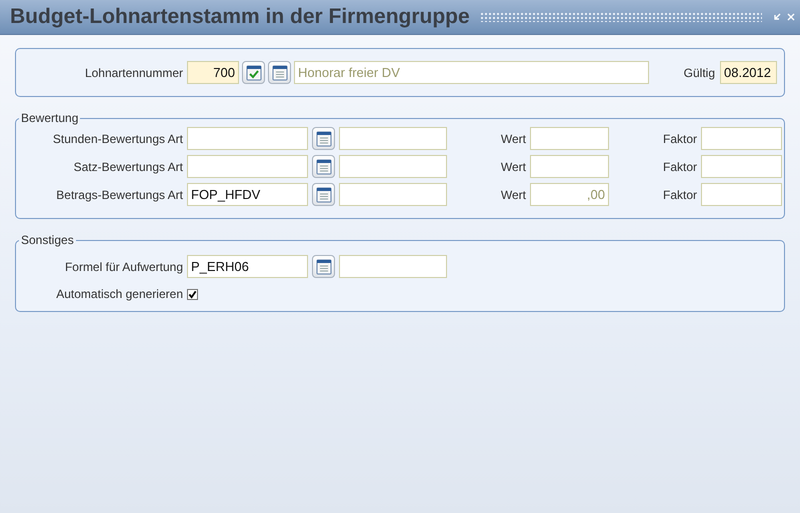  I want to click on window-title: Budget-Lohnartenstamm in der Firmengruppe, so click(240, 17).